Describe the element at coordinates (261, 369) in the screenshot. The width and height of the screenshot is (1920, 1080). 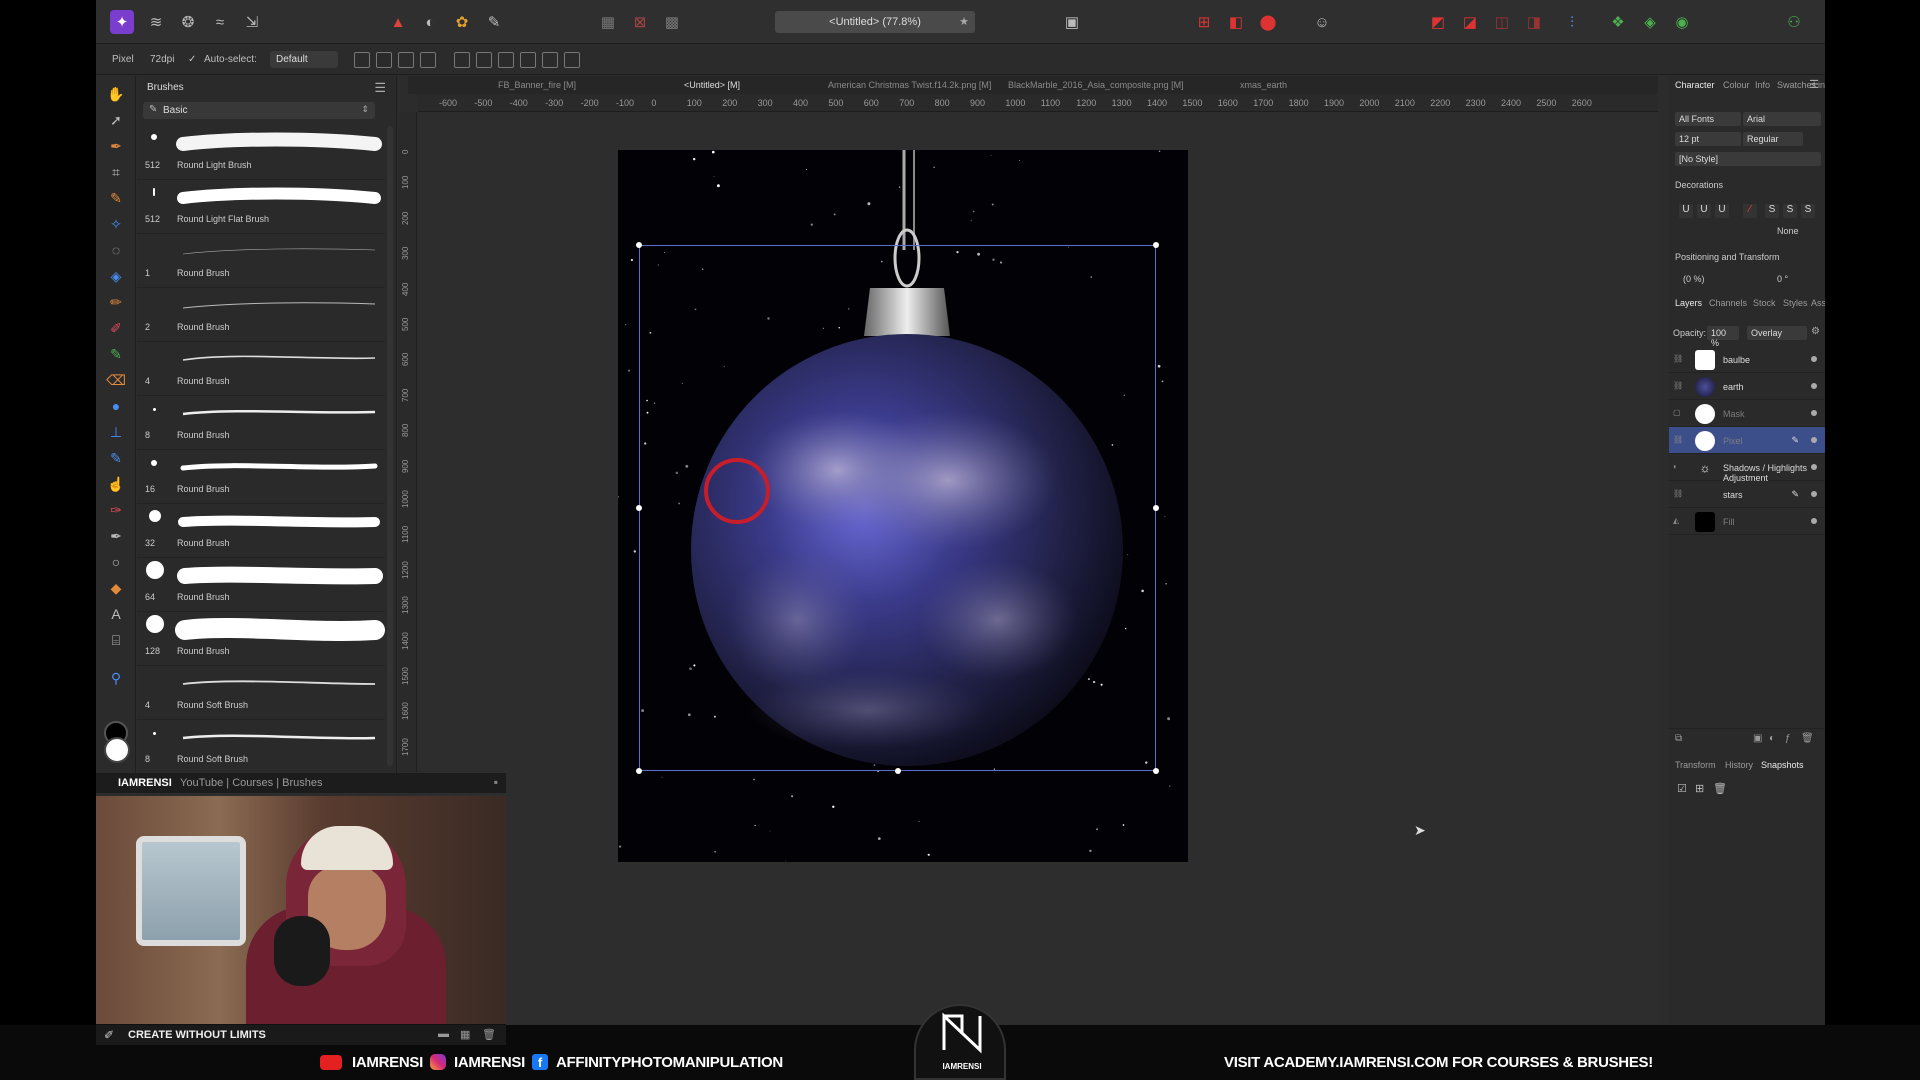
I see `brush-item: 4 Round Brush` at that location.